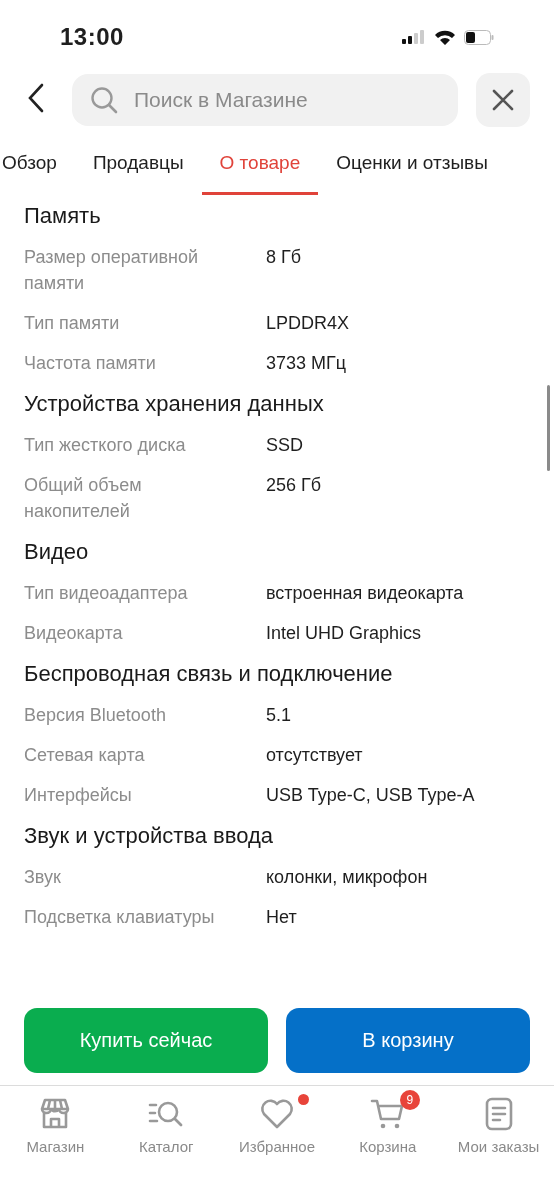 The image size is (554, 1200). Describe the element at coordinates (149, 836) in the screenshot. I see `section-heading: Звук и устройства ввода` at that location.